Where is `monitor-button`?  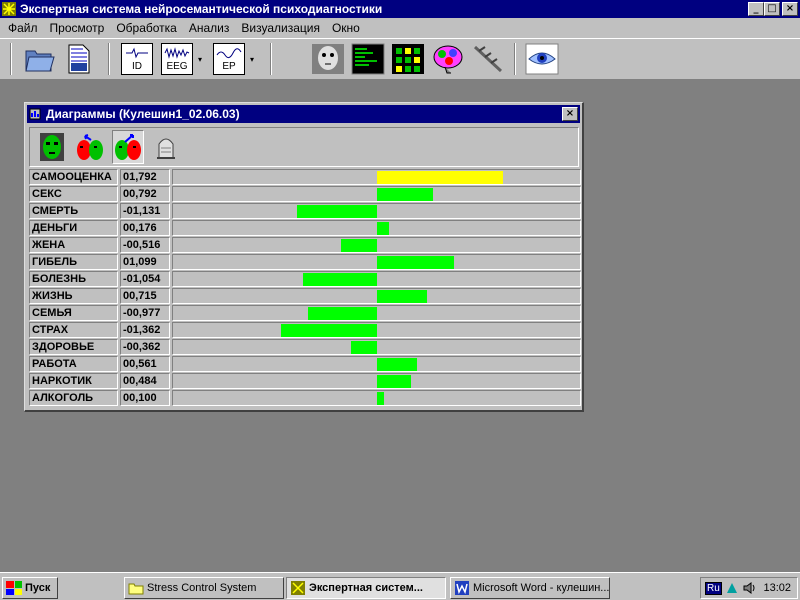
monitor-button is located at coordinates (368, 59).